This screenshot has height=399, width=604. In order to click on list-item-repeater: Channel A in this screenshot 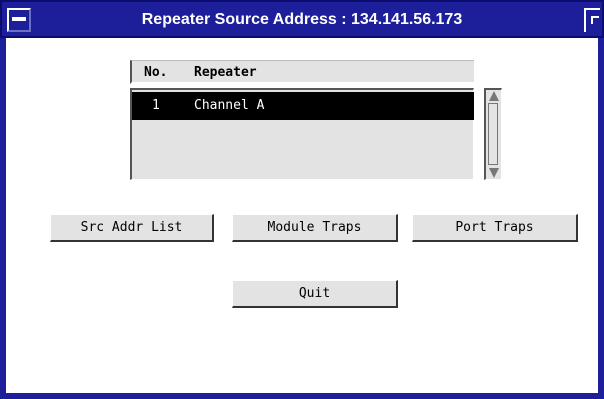, I will do `click(229, 105)`.